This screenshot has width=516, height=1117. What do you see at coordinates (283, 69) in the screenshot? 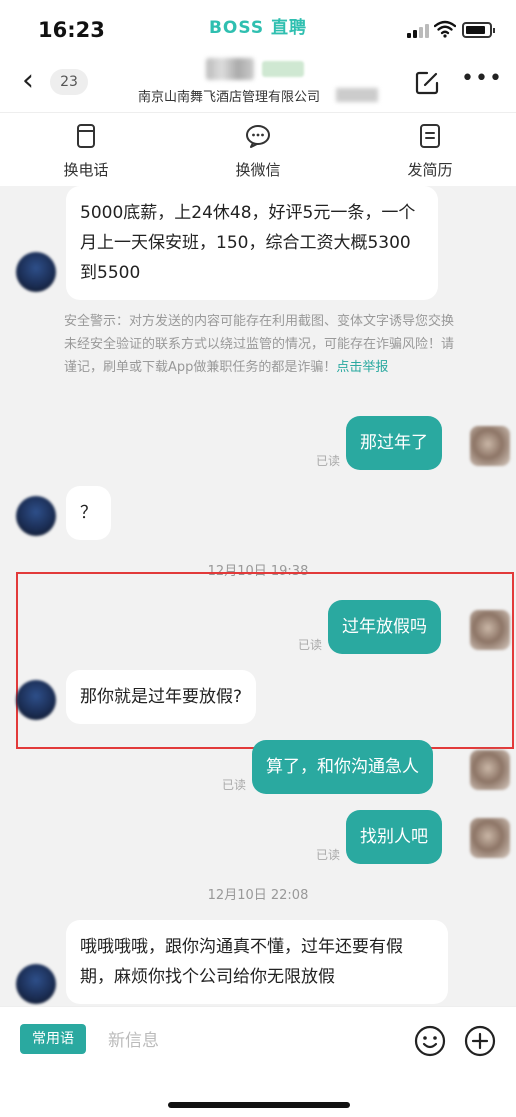
I see `contact-tag-blurred` at bounding box center [283, 69].